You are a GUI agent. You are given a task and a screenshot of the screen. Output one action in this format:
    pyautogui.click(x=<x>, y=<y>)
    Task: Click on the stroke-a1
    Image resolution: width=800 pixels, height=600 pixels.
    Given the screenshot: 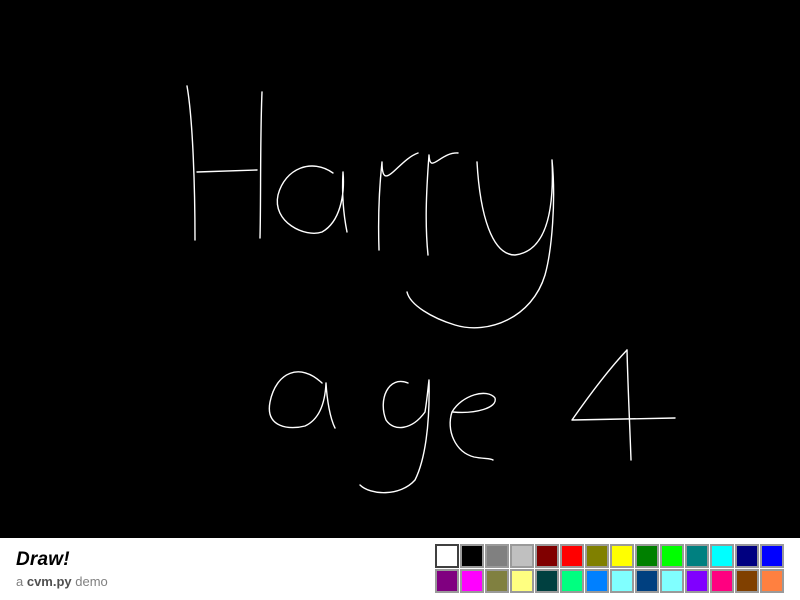 What is the action you would take?
    pyautogui.click(x=312, y=199)
    